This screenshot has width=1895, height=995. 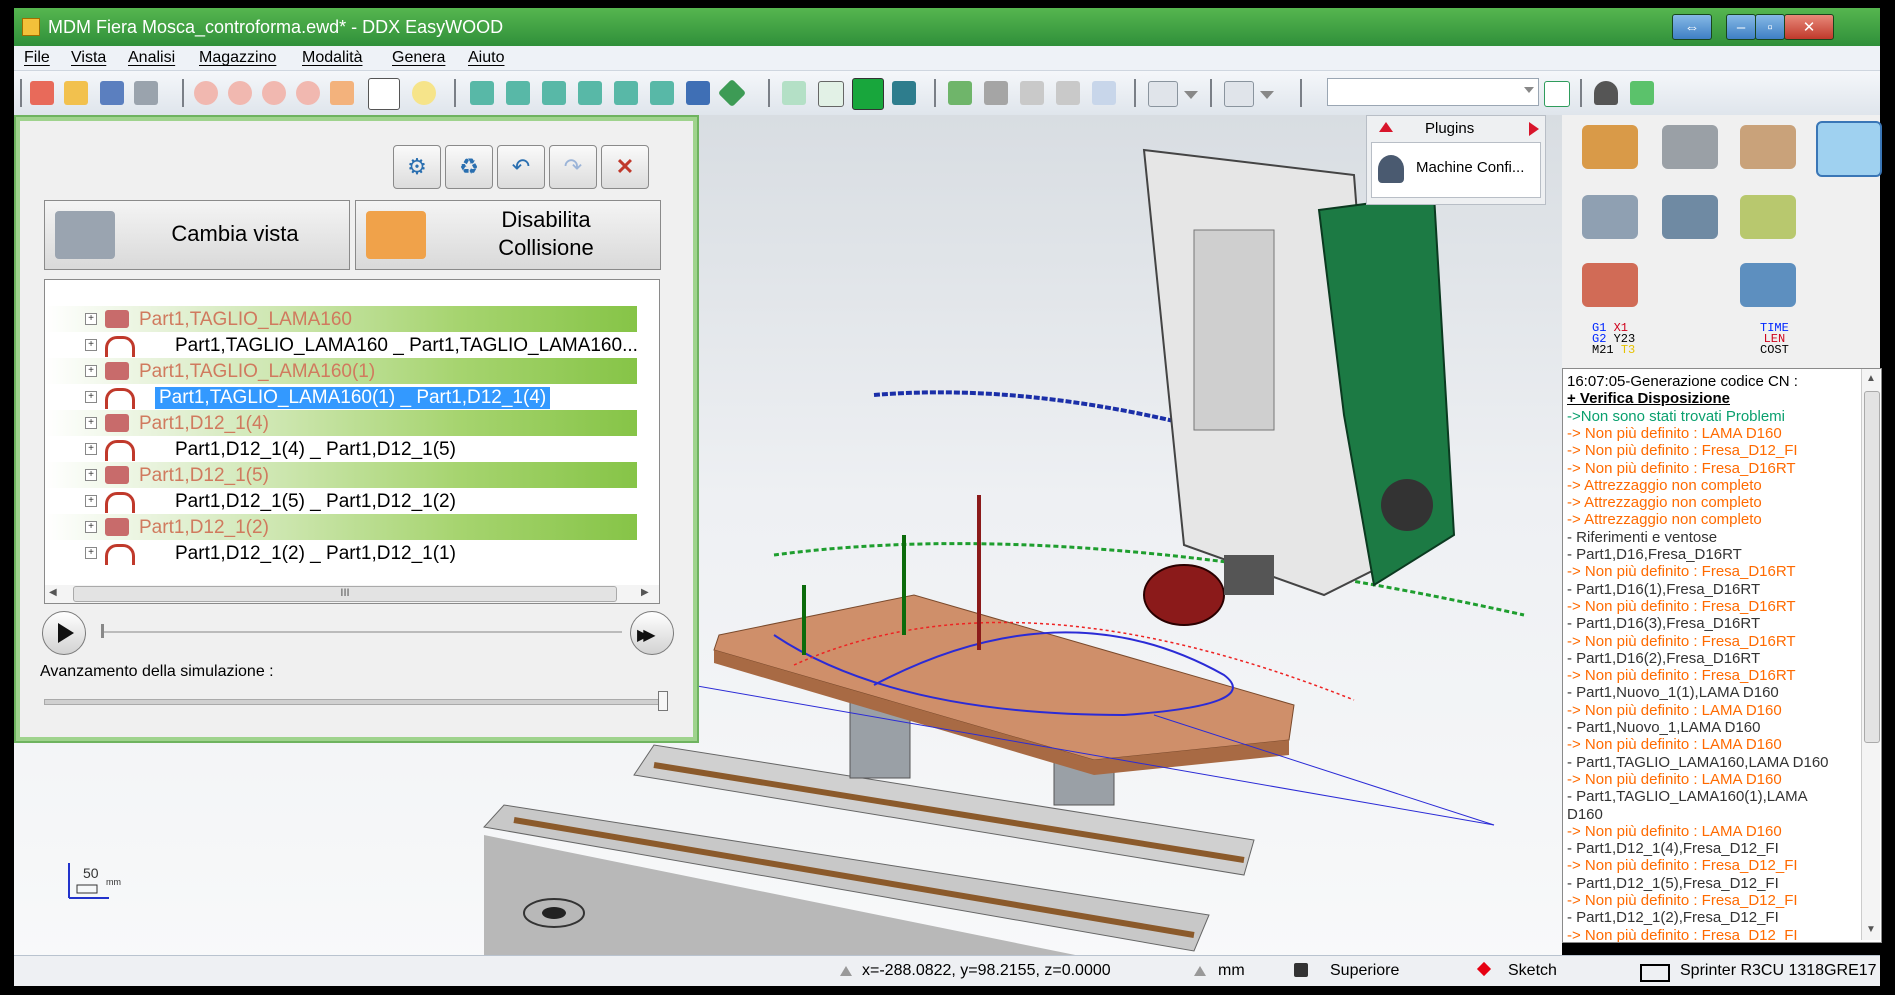 What do you see at coordinates (1610, 285) in the screenshot?
I see `export-part-icon` at bounding box center [1610, 285].